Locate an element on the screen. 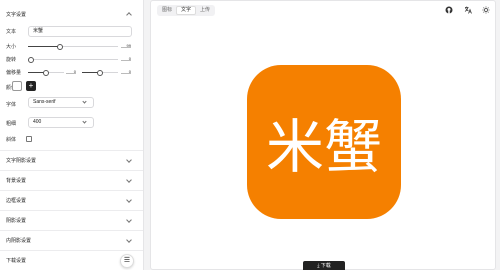 Image resolution: width=500 pixels, height=270 pixels. section-title: 阴影设置 is located at coordinates (16, 220).